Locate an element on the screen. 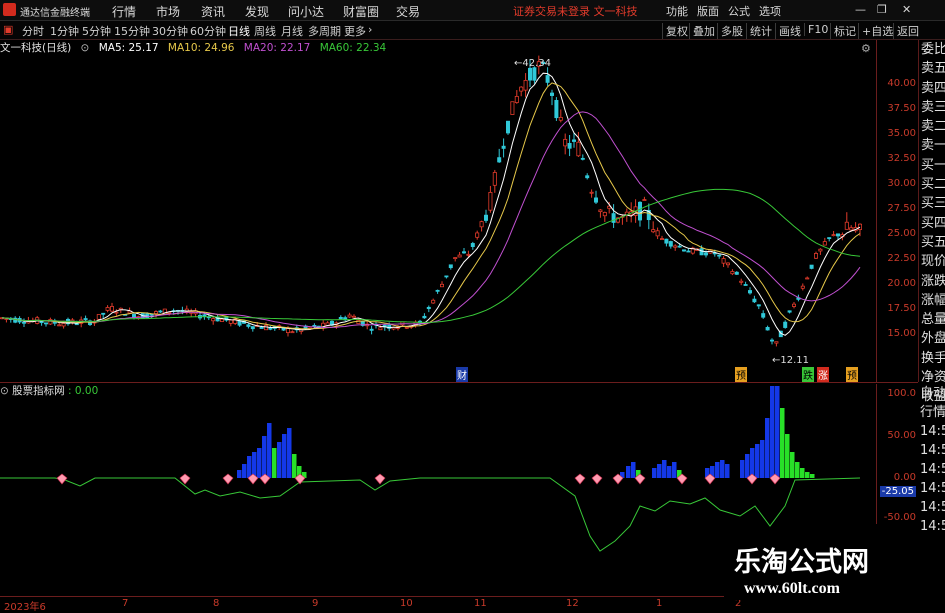 Image resolution: width=945 pixels, height=613 pixels. period-day: 日线 is located at coordinates (239, 31).